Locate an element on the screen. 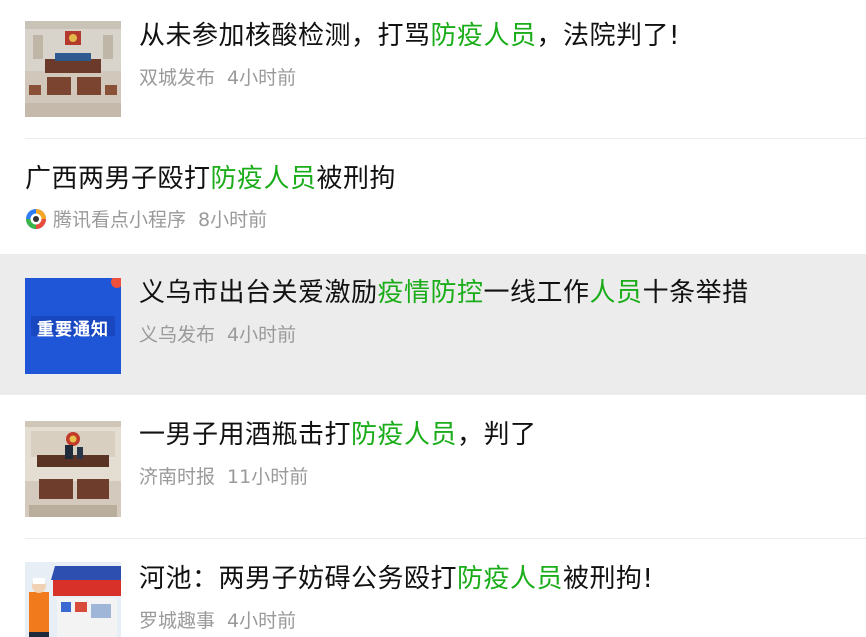 The height and width of the screenshot is (637, 866). result-thumbnail: 重要通知 is located at coordinates (73, 326).